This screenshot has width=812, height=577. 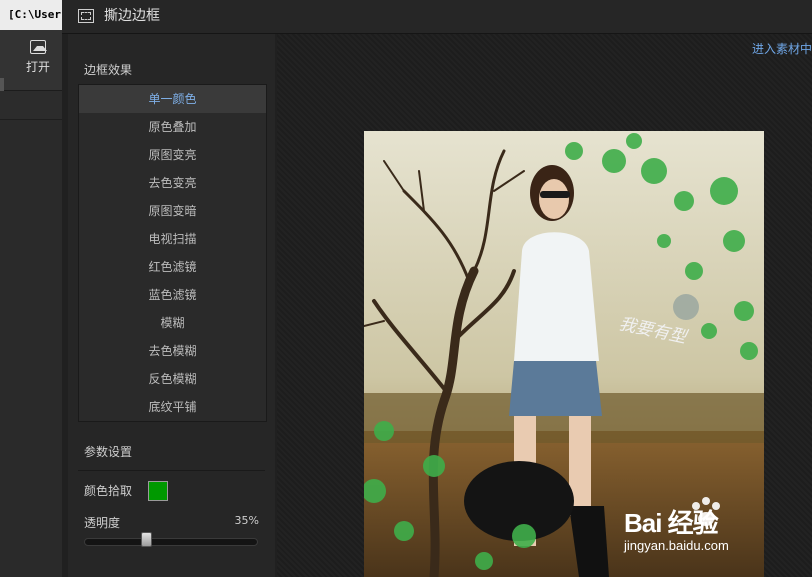 I want to click on effect-item: 反色模糊, so click(x=172, y=379).